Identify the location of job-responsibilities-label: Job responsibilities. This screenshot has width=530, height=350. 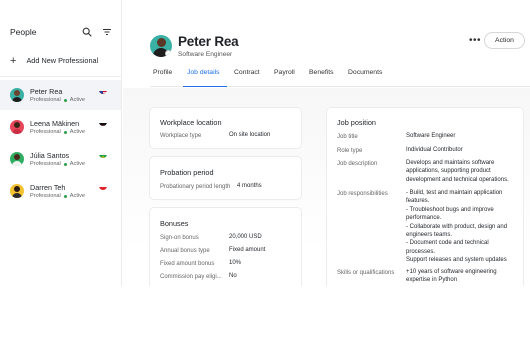
(362, 194).